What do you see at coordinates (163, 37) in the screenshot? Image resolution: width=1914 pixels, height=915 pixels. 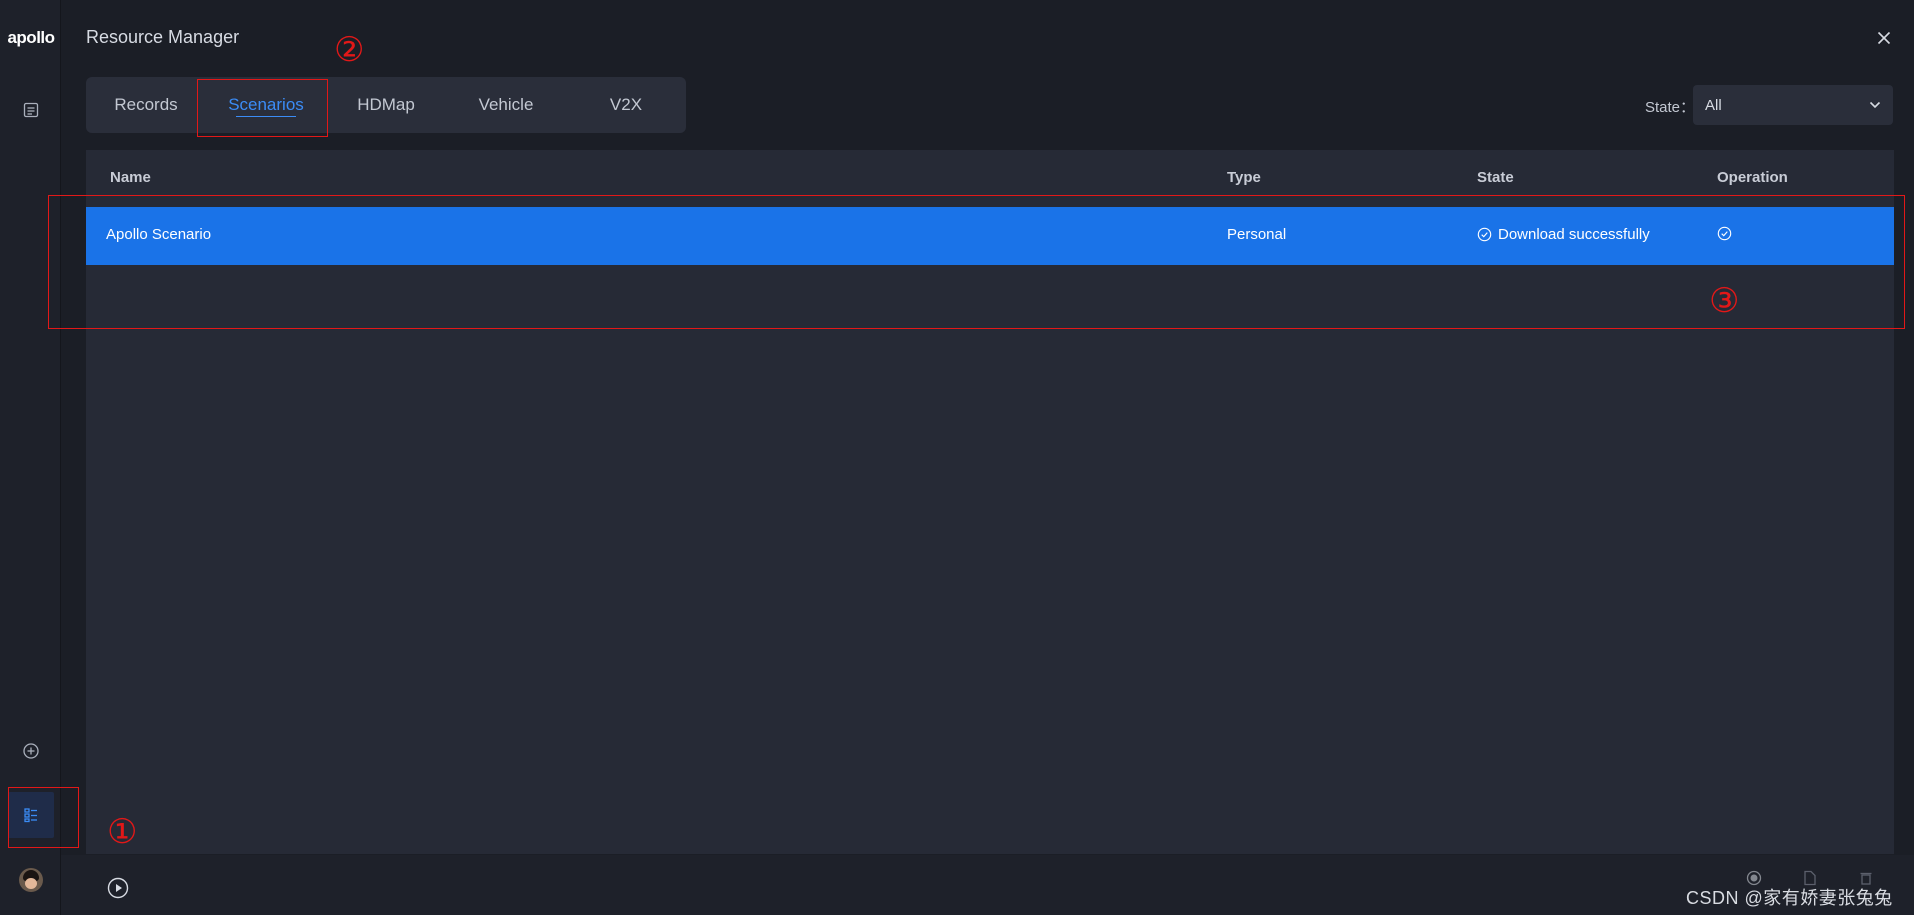 I see `page-title: Resource Manager` at bounding box center [163, 37].